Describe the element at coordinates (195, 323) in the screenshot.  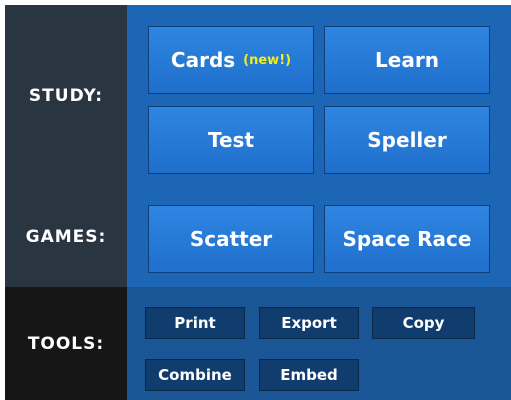
I see `print-button: Print` at that location.